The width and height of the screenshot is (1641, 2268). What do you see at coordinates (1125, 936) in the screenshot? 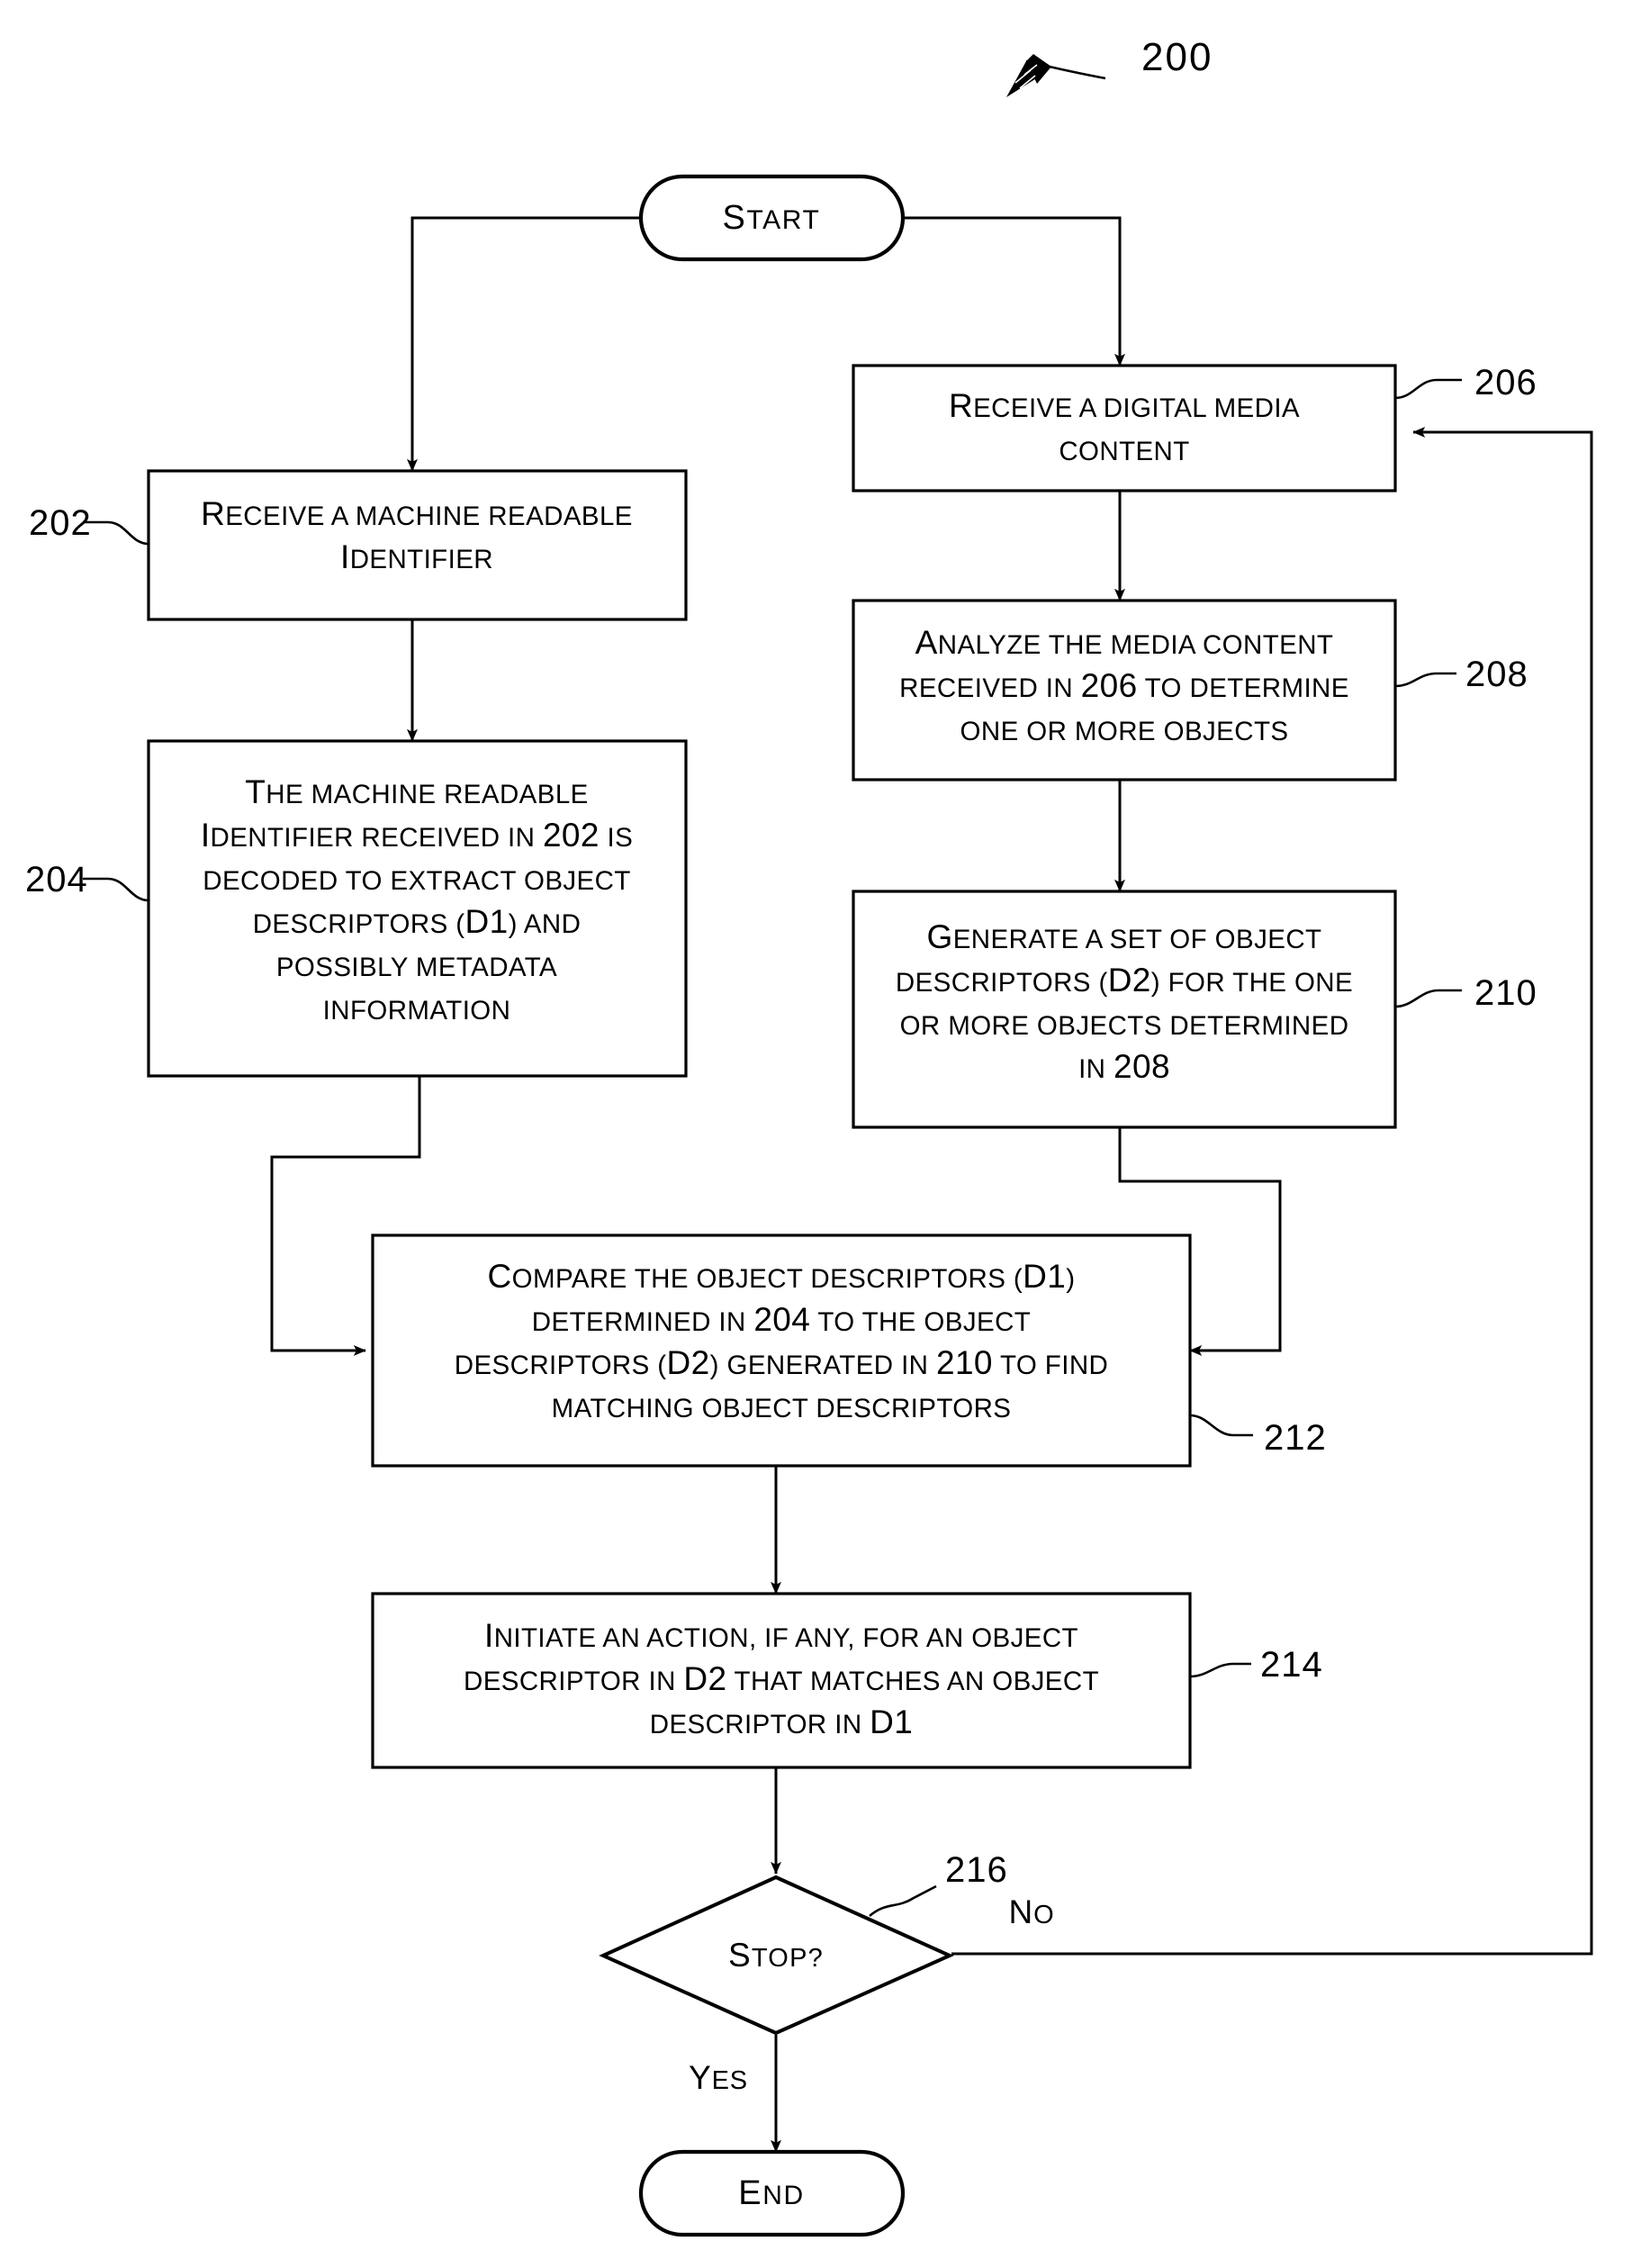
I see `node-210-line-1: GENERATE A SET OF OBJECT` at bounding box center [1125, 936].